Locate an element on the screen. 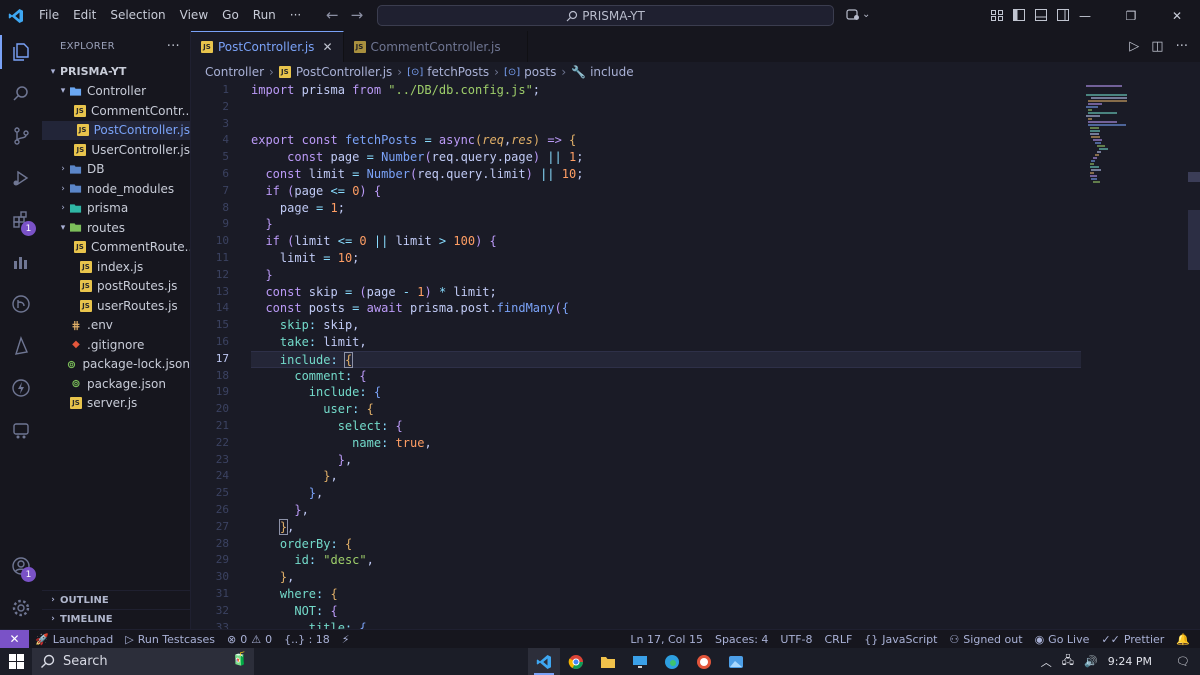  tree-folder: › node_modules is located at coordinates (116, 189).